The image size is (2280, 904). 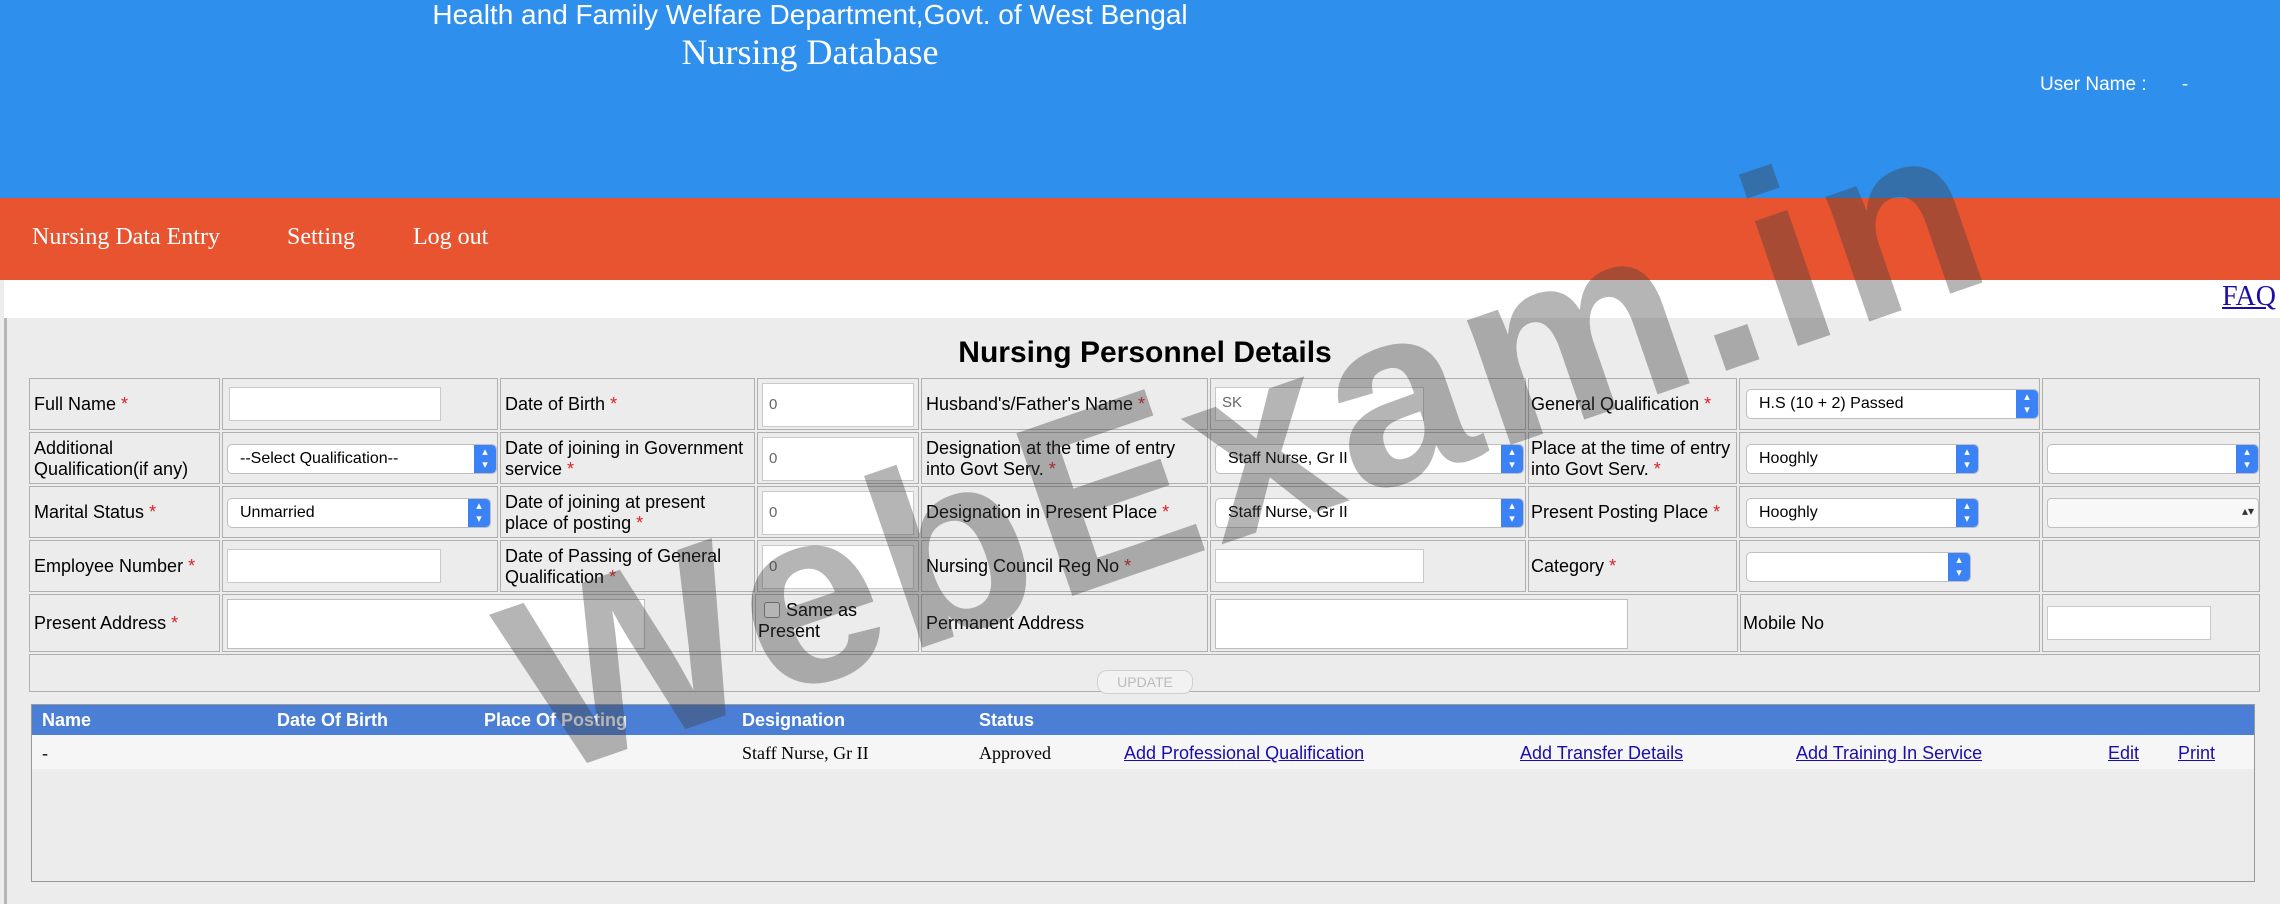 I want to click on employee-number-cell, so click(x=360, y=566).